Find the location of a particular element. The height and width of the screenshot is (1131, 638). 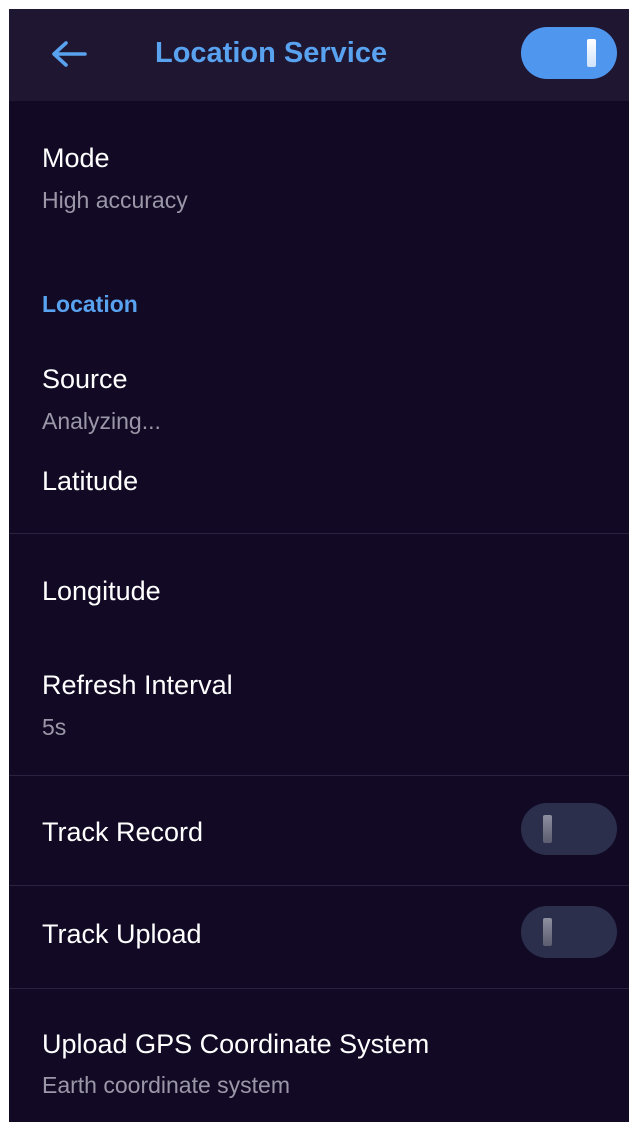

track-record-toggle is located at coordinates (569, 829).